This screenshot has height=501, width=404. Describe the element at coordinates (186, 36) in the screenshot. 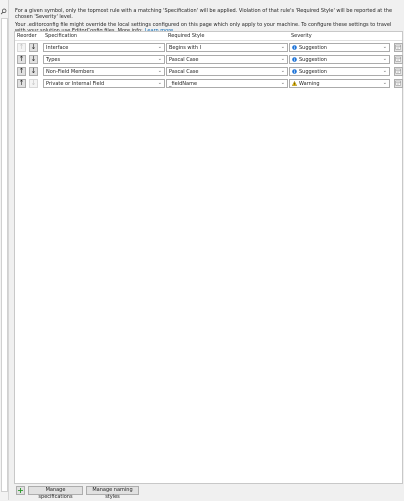

I see `column-header-required-style: Required Style` at that location.